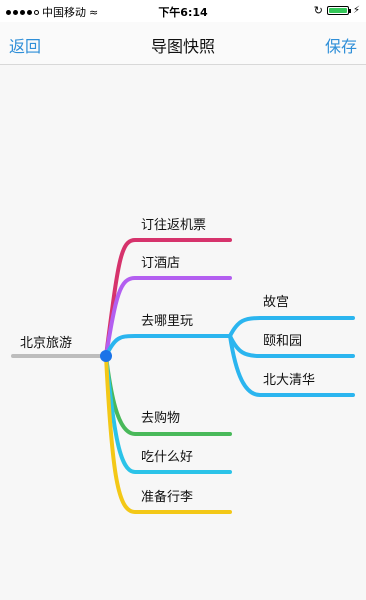 This screenshot has width=366, height=600. What do you see at coordinates (356, 10) in the screenshot?
I see `charging-icon: ⚡` at bounding box center [356, 10].